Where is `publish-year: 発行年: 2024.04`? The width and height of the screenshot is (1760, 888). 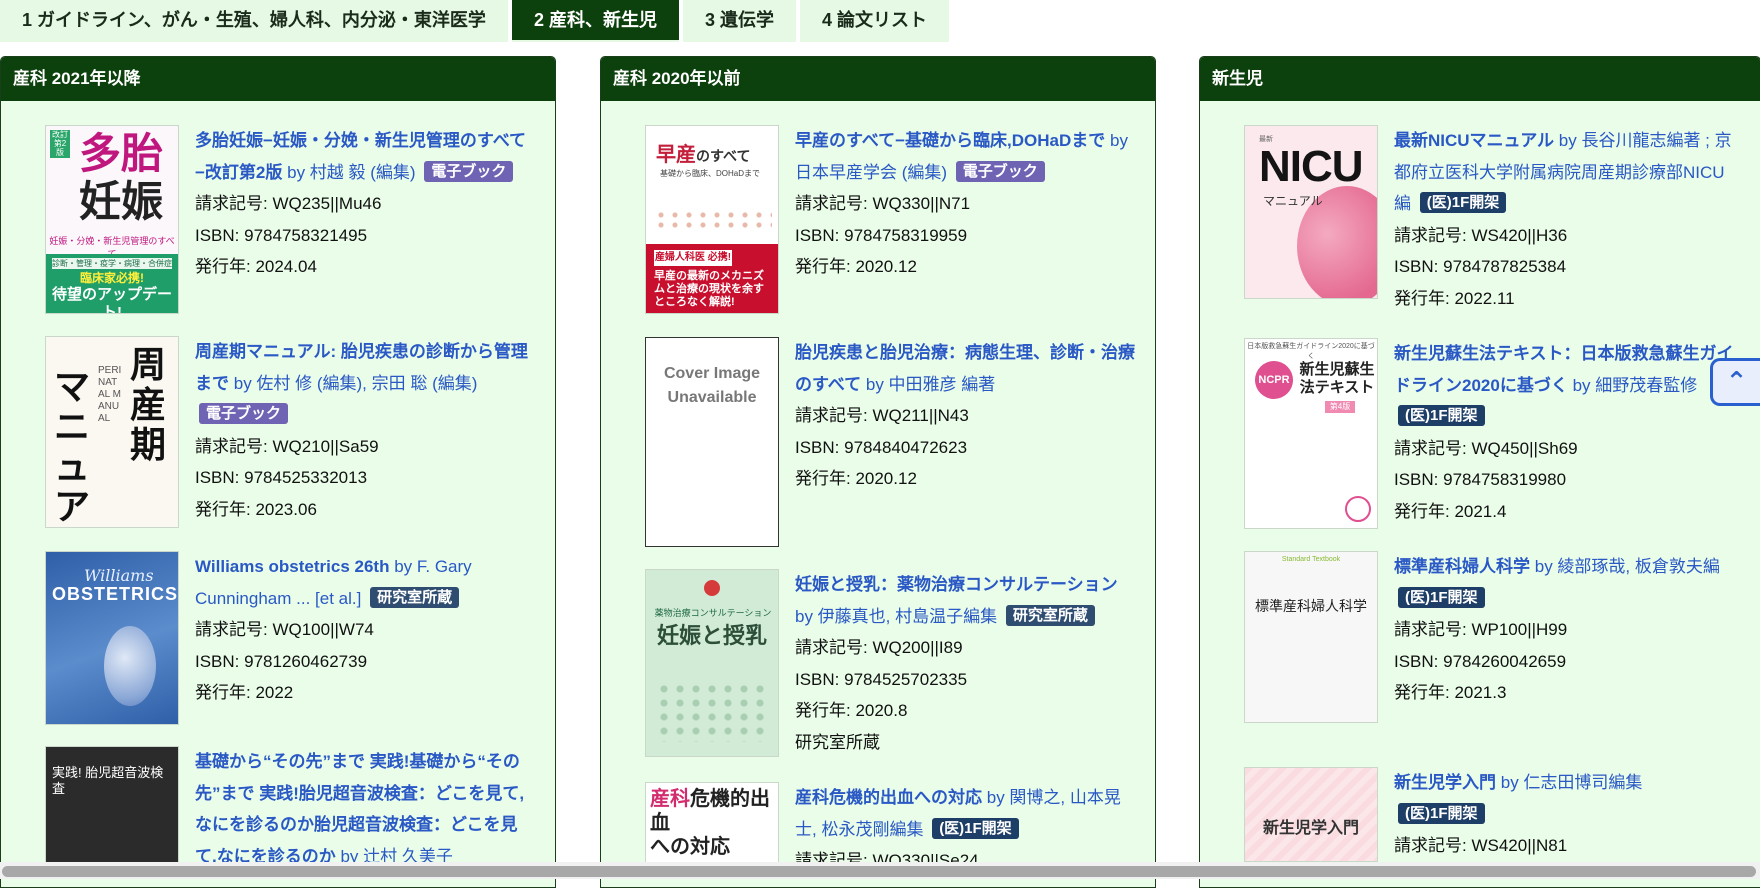 publish-year: 発行年: 2024.04 is located at coordinates (256, 266).